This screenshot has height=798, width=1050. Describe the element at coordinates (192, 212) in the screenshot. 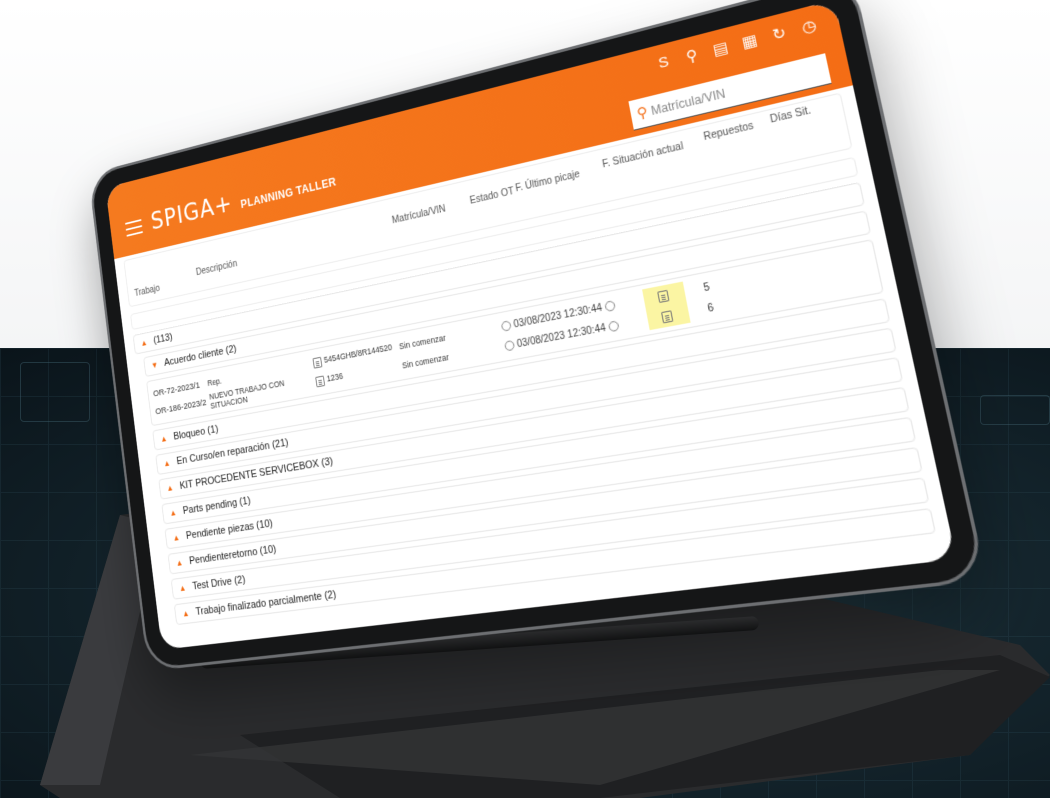

I see `brand-logo: SPIGA+` at that location.